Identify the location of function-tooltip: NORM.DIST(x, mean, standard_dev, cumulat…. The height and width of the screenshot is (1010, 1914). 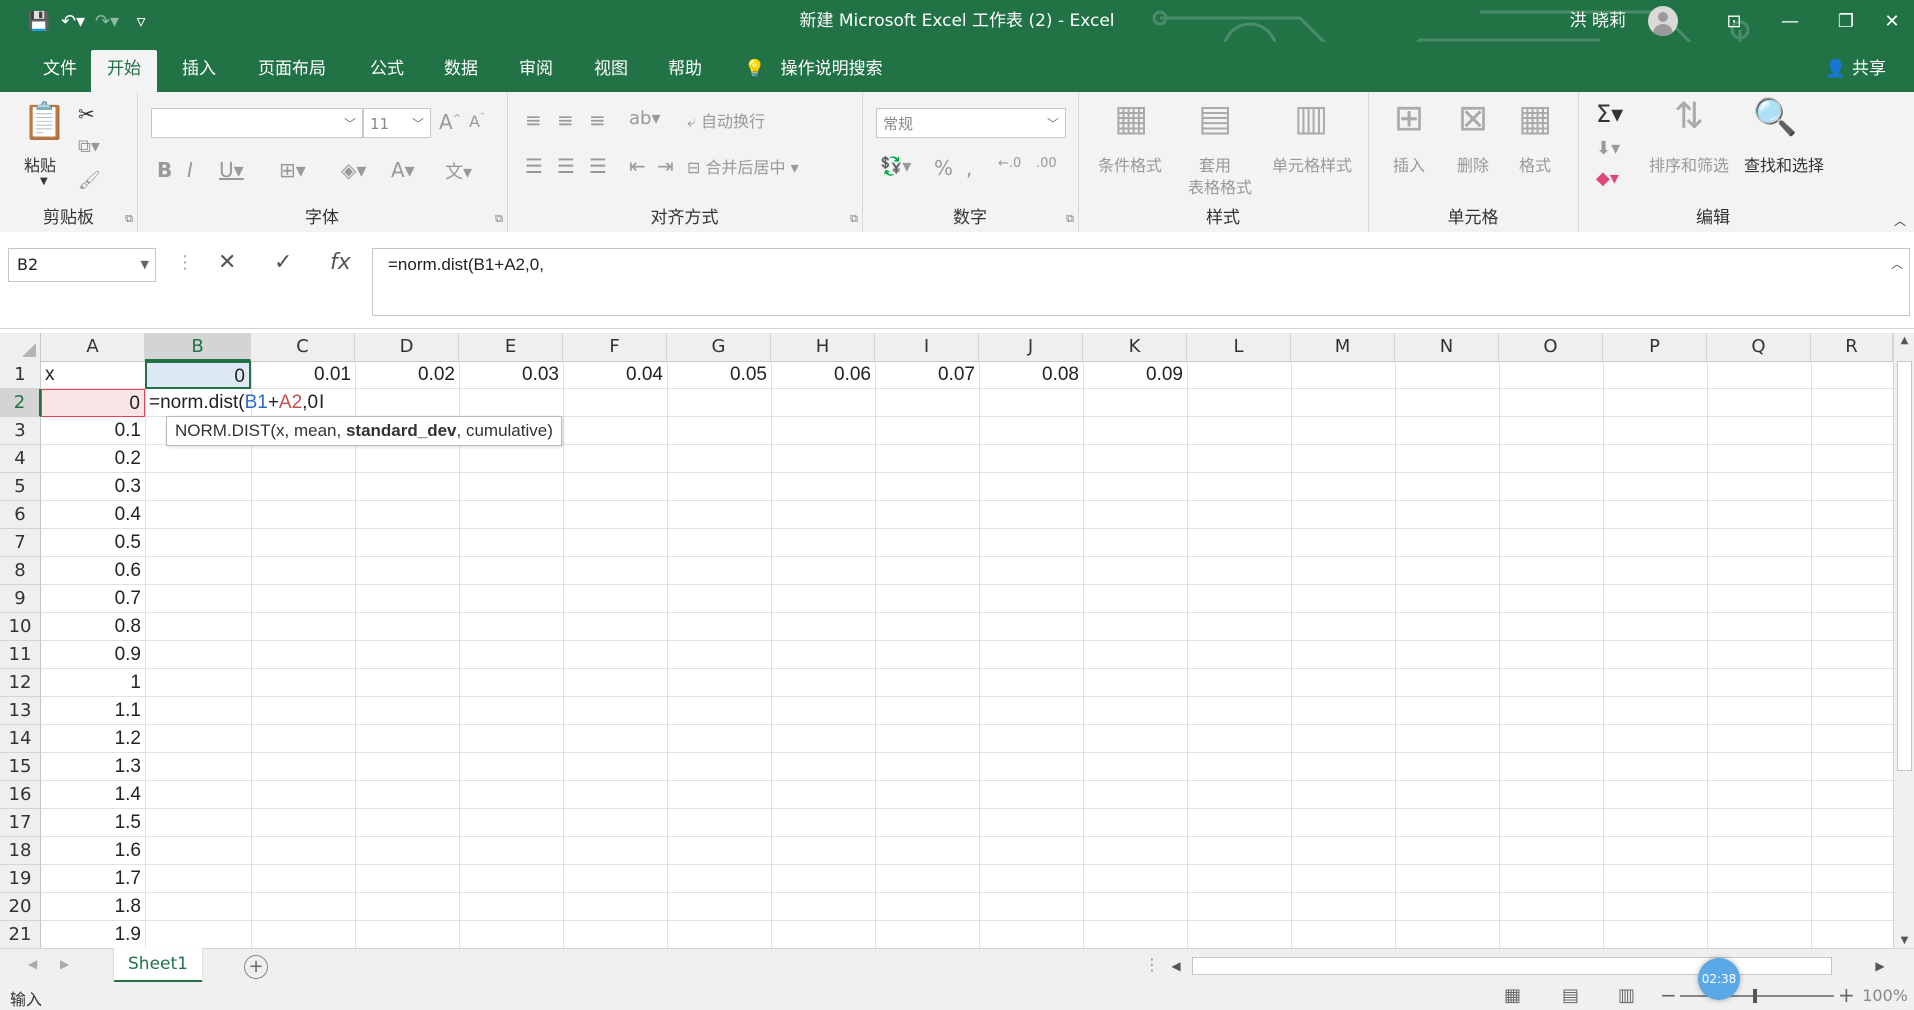
(364, 431).